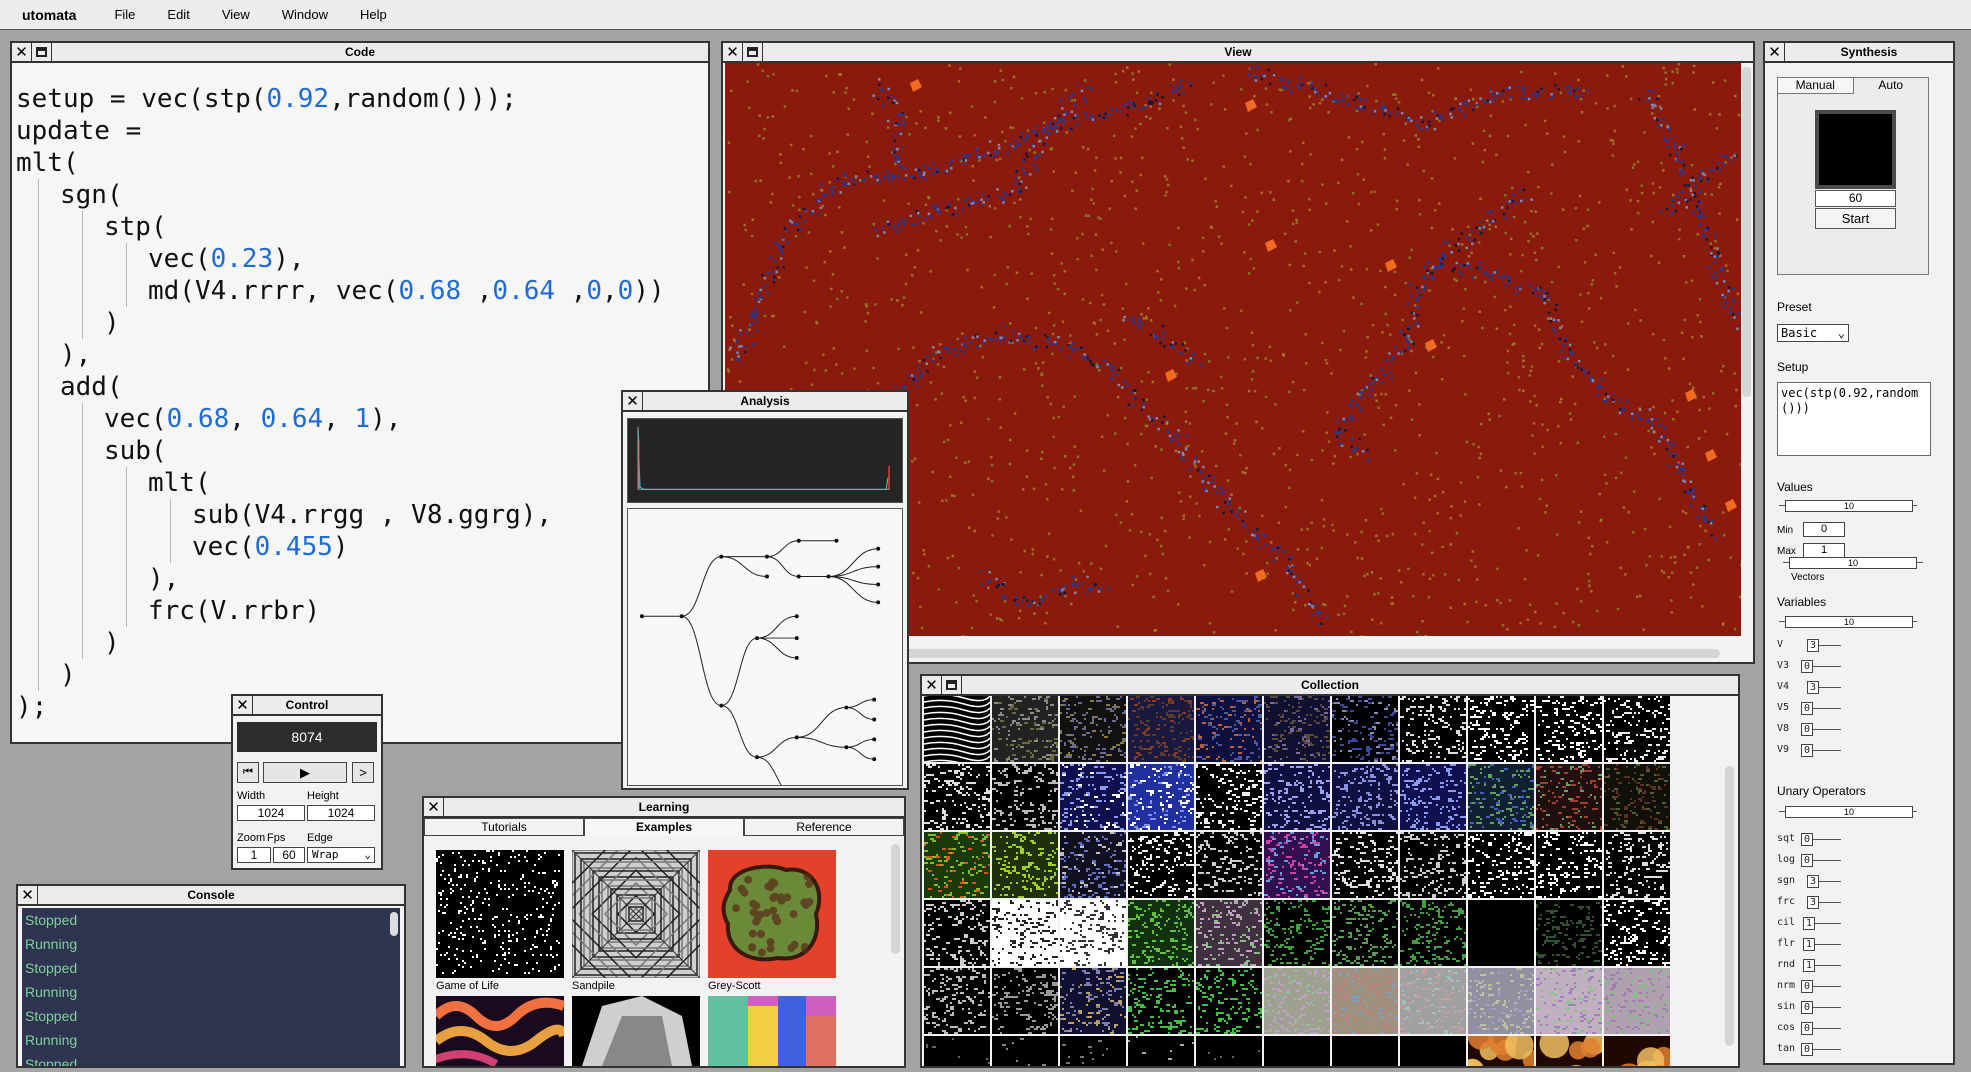 The width and height of the screenshot is (1971, 1072). I want to click on collection-scrollbar, so click(1729, 906).